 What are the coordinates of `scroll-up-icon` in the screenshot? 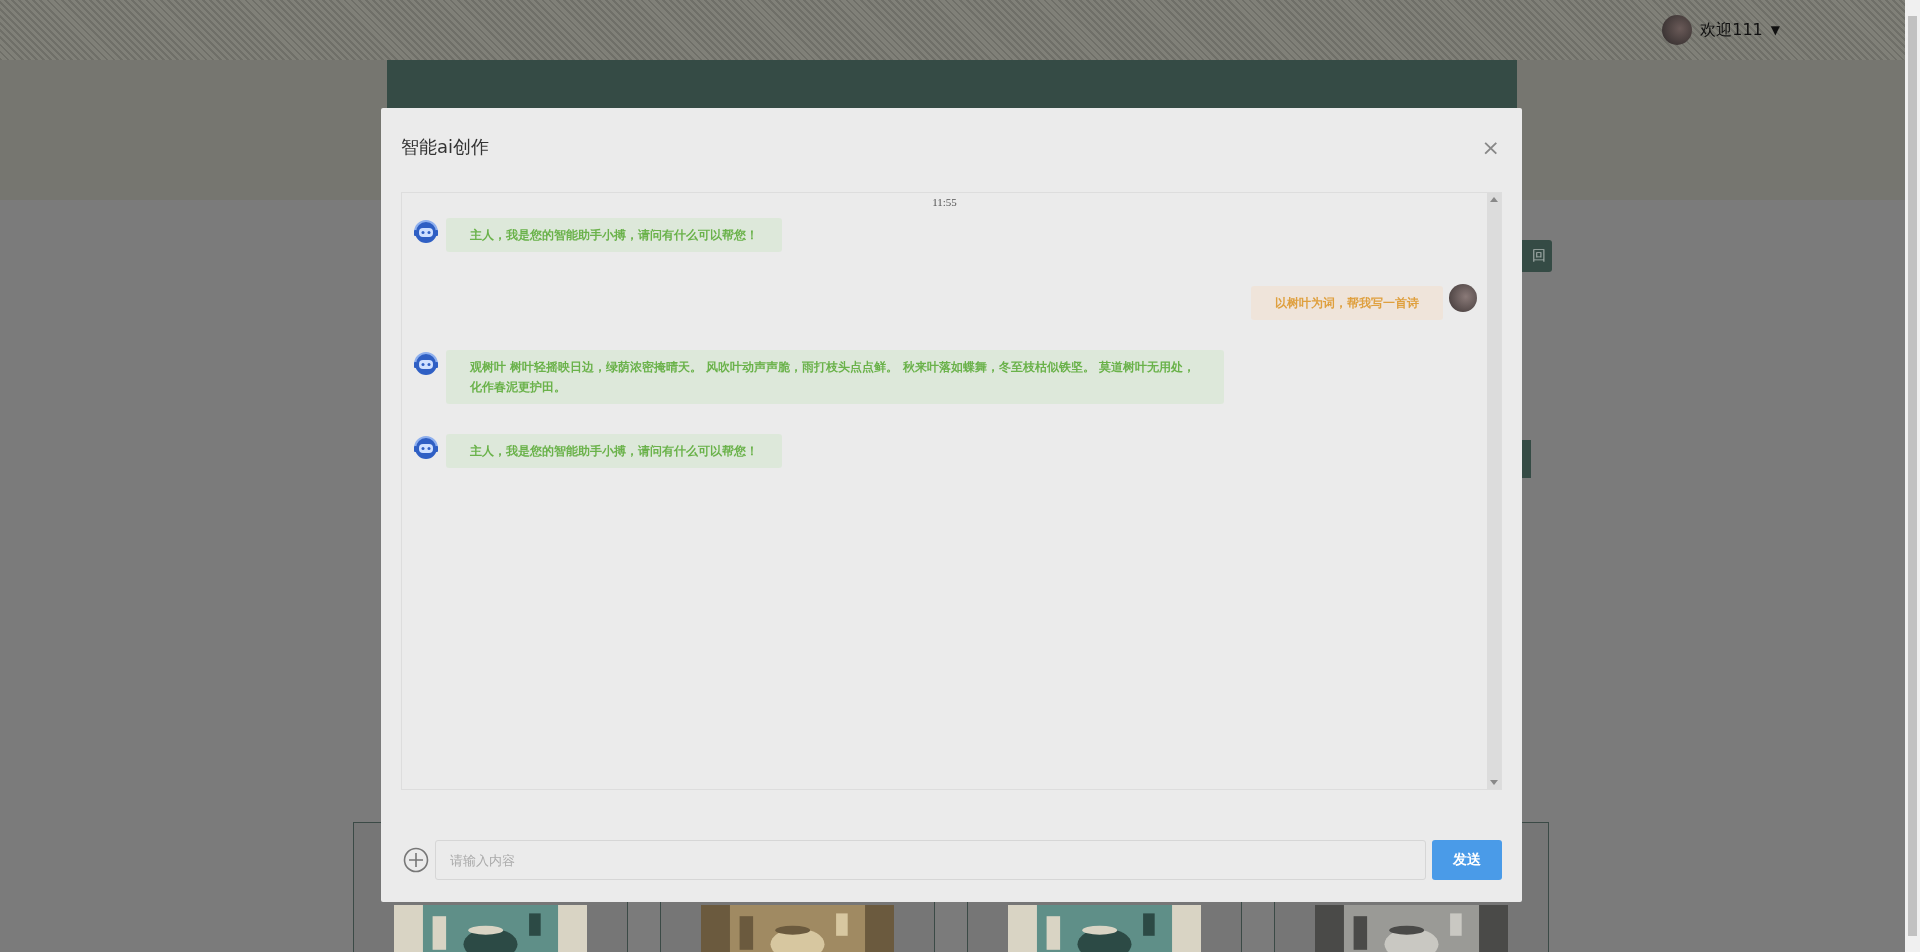 It's located at (1494, 199).